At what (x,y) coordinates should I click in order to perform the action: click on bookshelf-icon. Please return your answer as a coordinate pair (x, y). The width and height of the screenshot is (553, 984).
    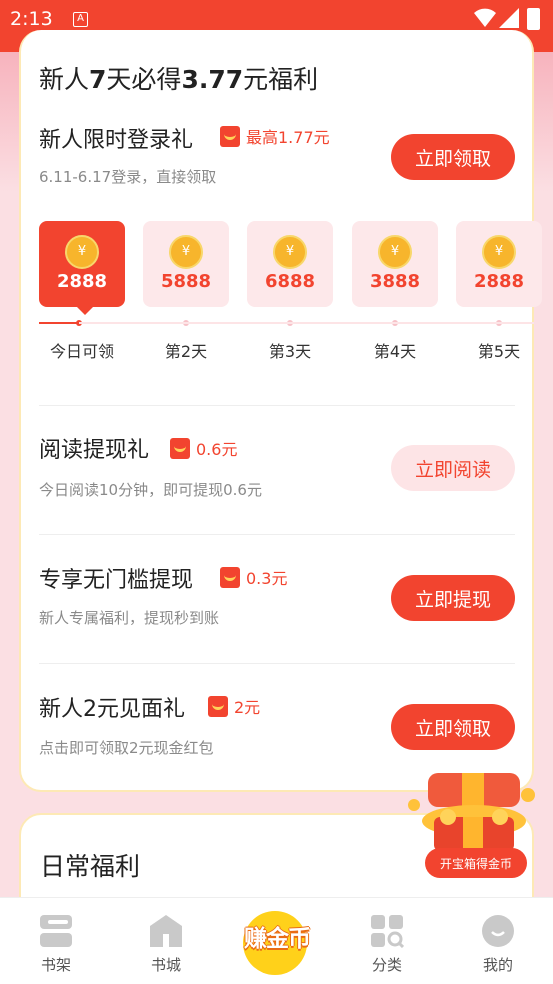
    Looking at the image, I should click on (56, 931).